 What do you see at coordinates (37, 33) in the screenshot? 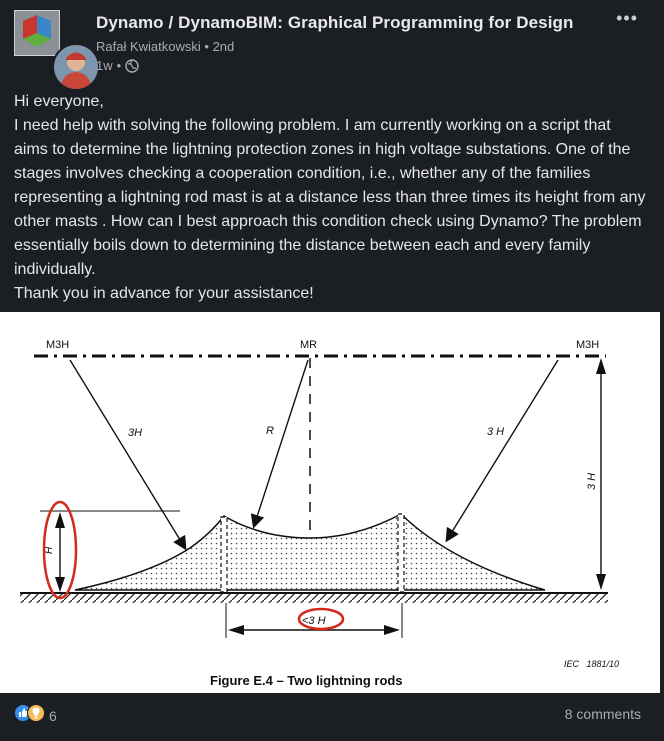
I see `group-logo` at bounding box center [37, 33].